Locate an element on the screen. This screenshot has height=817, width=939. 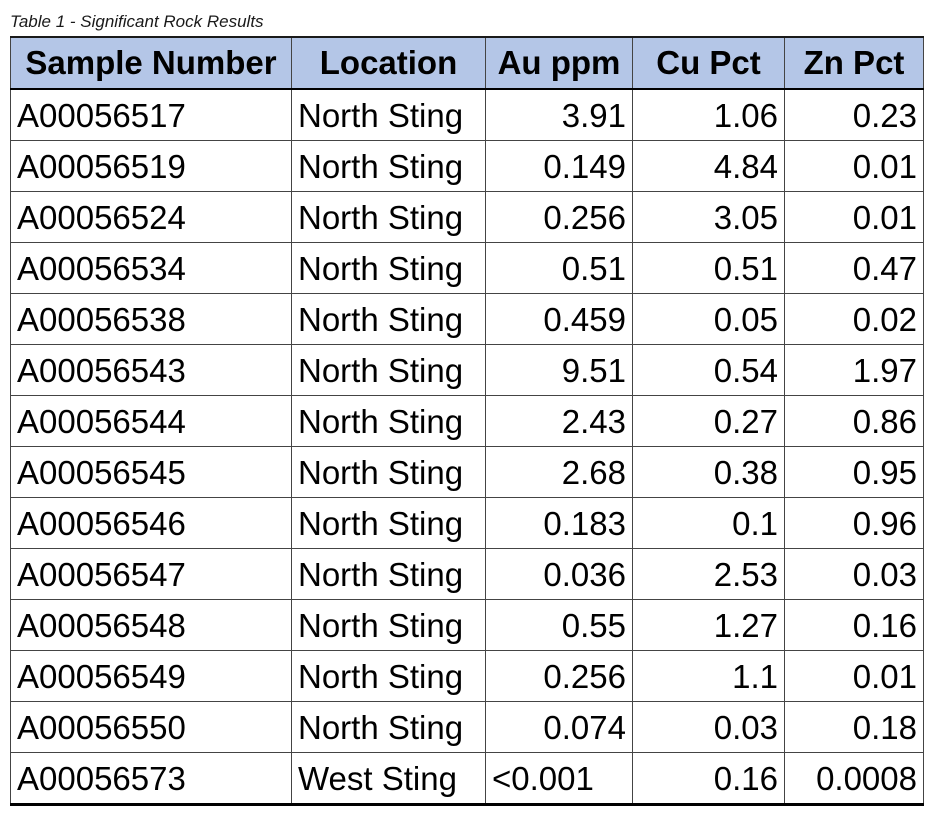
cell-au-ppm: 0.149 is located at coordinates (559, 166).